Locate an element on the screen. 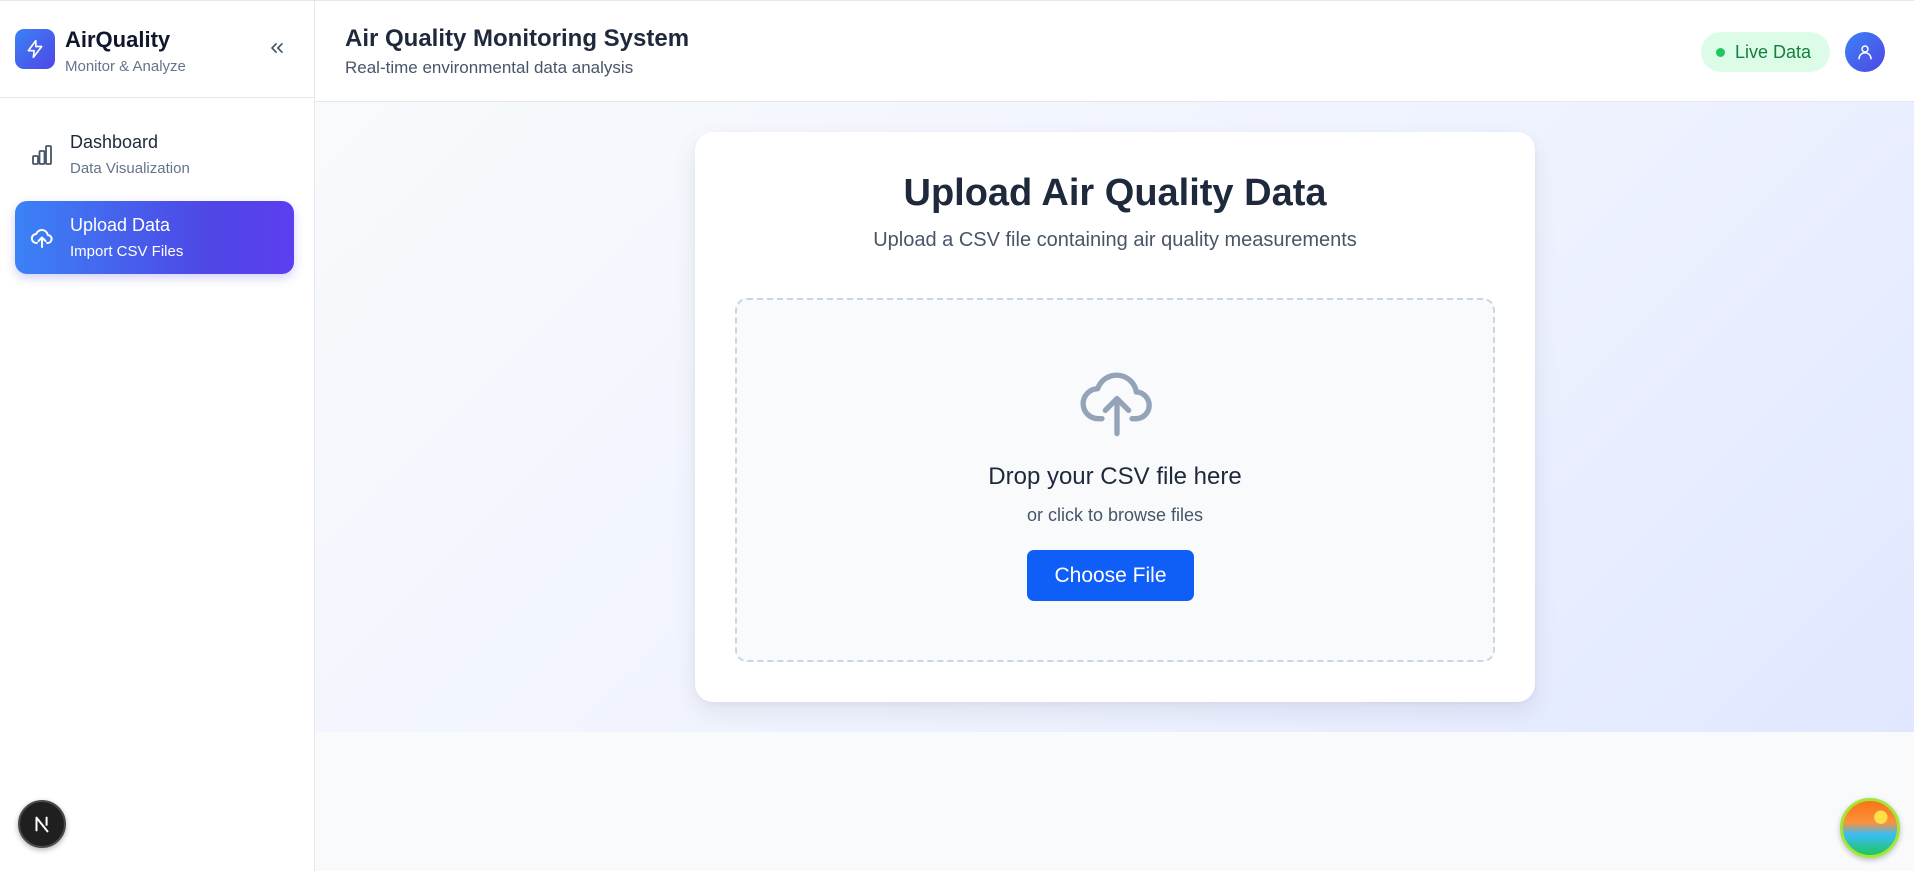 This screenshot has height=871, width=1914. user-avatar-button is located at coordinates (1865, 52).